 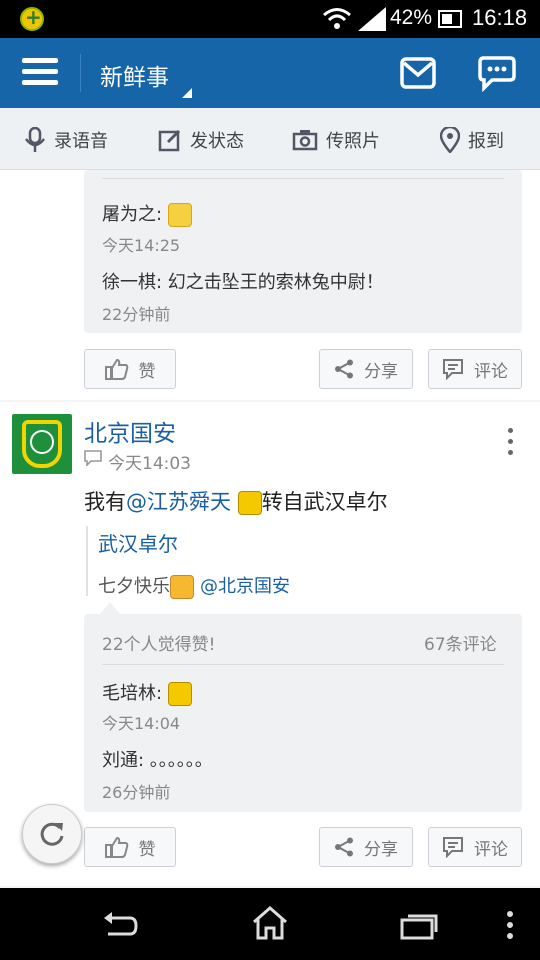 I want to click on app-notification-icon, so click(x=32, y=18).